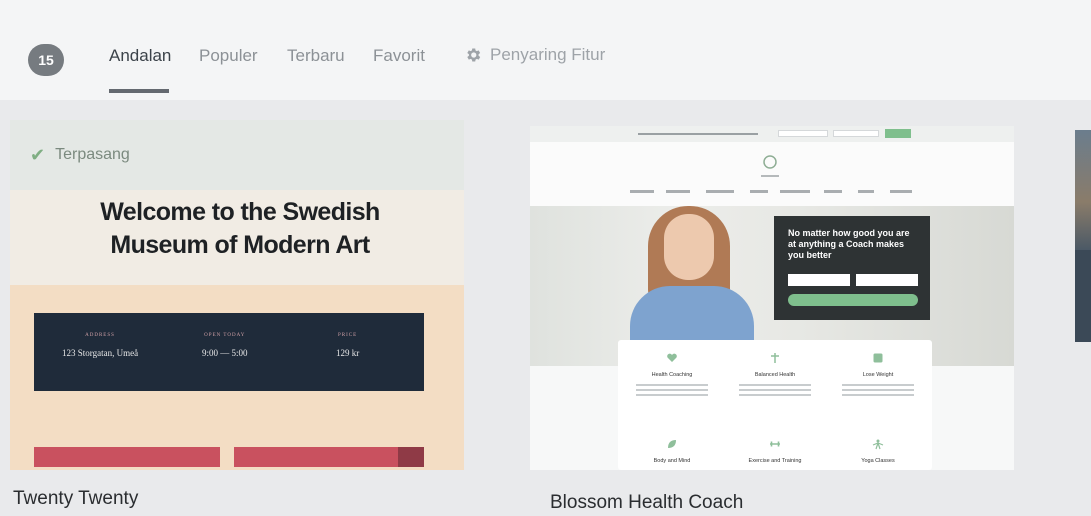 The height and width of the screenshot is (516, 1091). Describe the element at coordinates (672, 454) in the screenshot. I see `feature-item: Body and Mind` at that location.